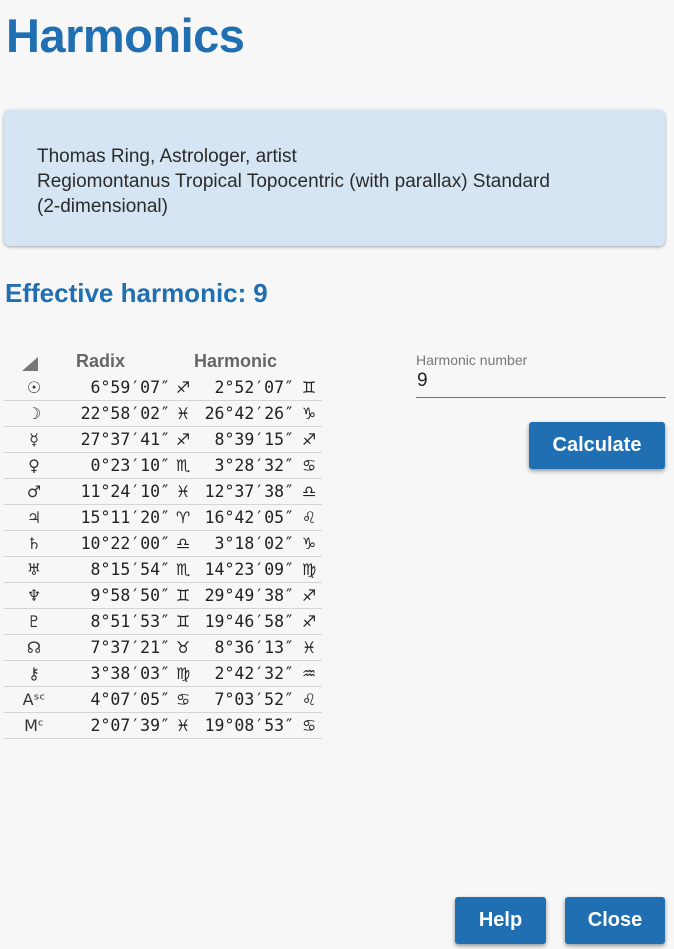 The height and width of the screenshot is (949, 674). What do you see at coordinates (34, 413) in the screenshot?
I see `planet-glyph-icon: ☽` at bounding box center [34, 413].